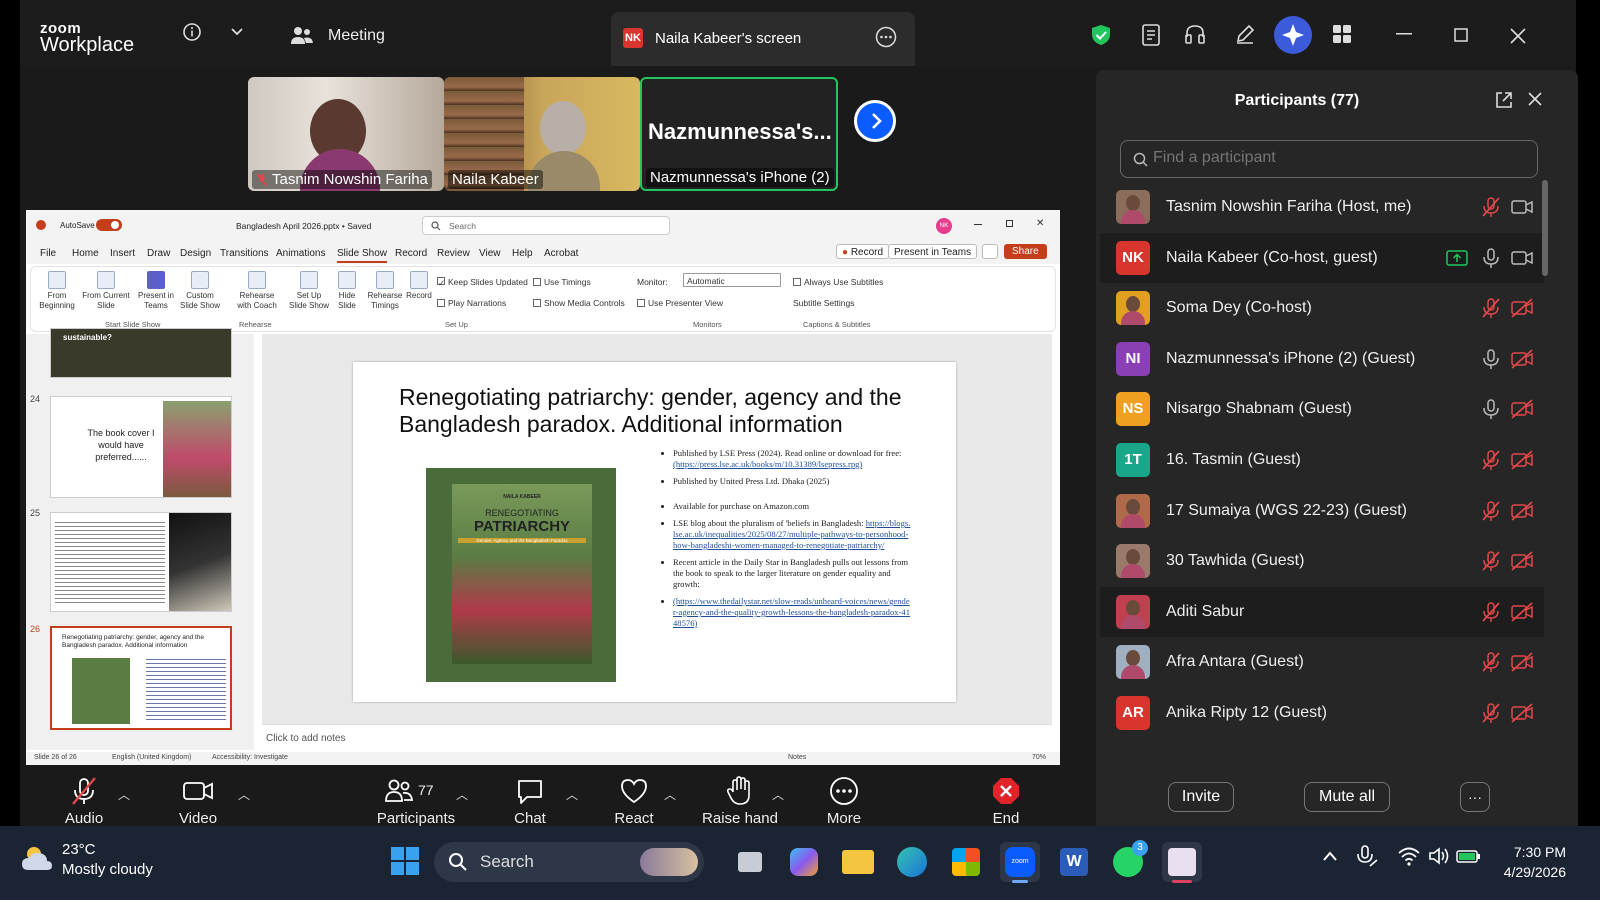 The image size is (1600, 900). I want to click on raise-hand-options-caret: ︿, so click(778, 794).